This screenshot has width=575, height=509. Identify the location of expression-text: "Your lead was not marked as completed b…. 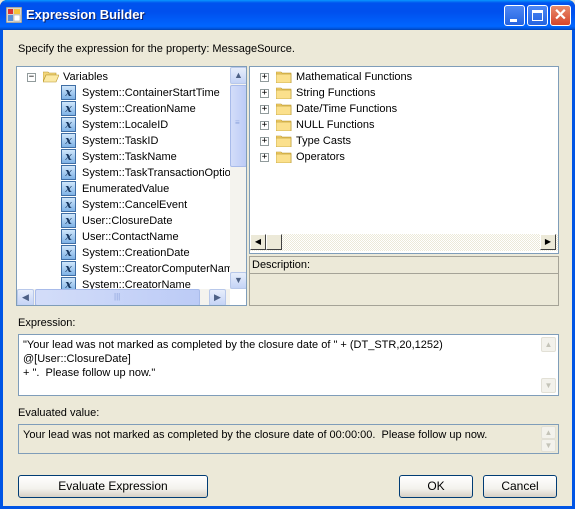
(233, 359).